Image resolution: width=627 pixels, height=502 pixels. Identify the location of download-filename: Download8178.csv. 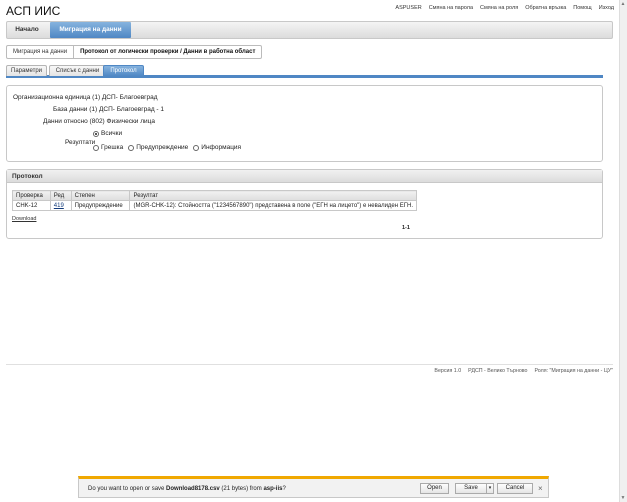
(193, 489).